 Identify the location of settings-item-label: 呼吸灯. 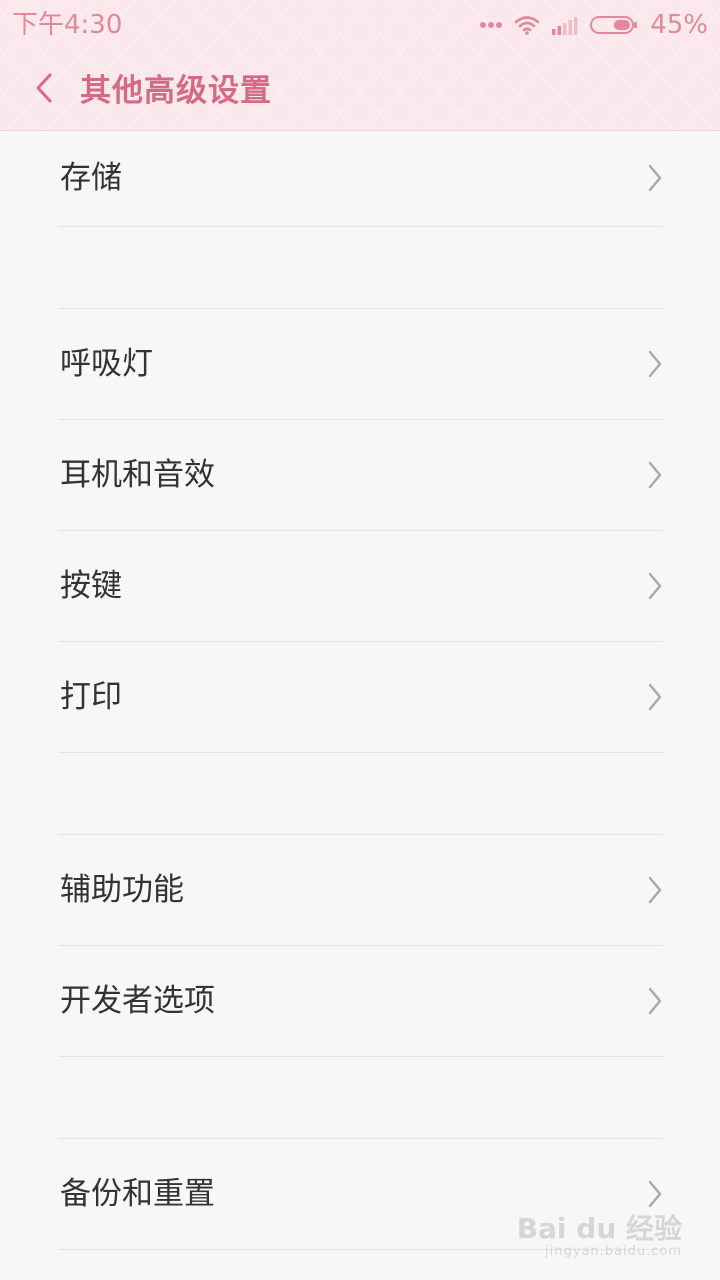
(106, 364).